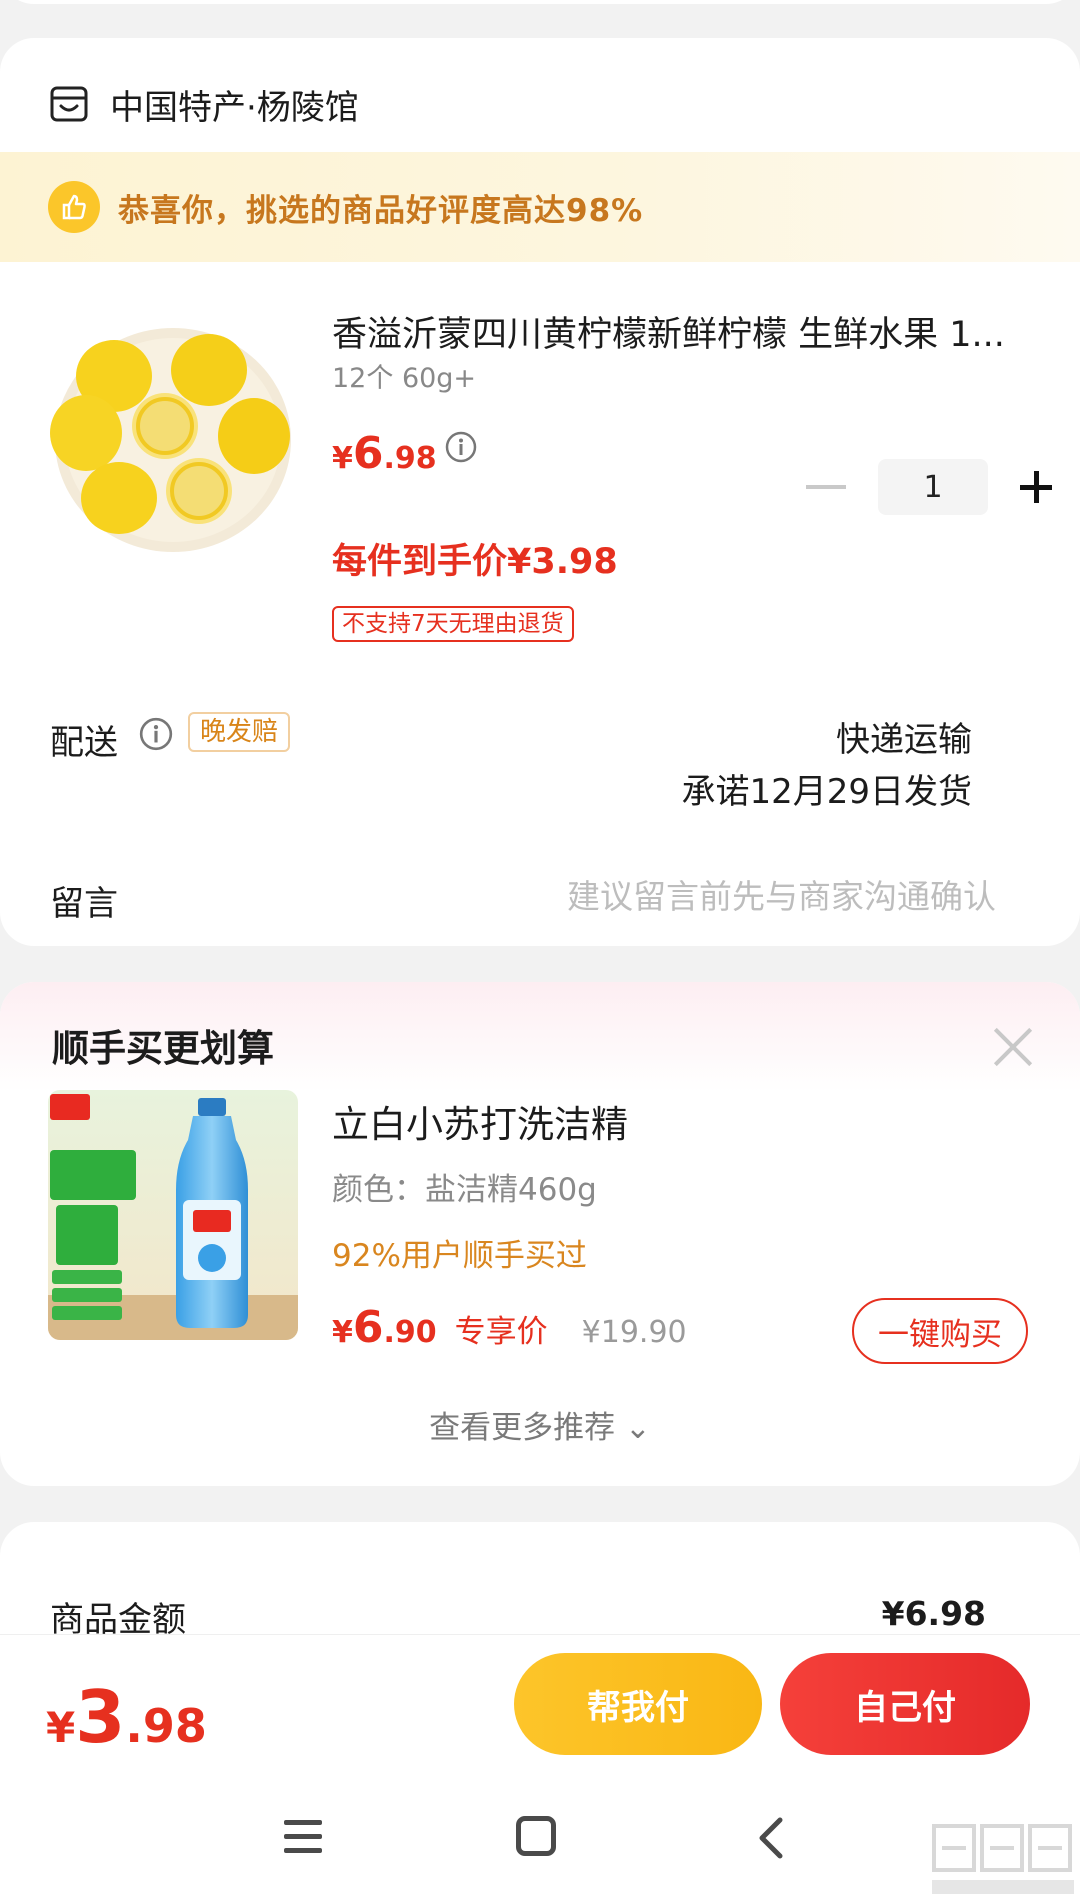 The image size is (1080, 1902). What do you see at coordinates (156, 734) in the screenshot?
I see `delivery-info-icon` at bounding box center [156, 734].